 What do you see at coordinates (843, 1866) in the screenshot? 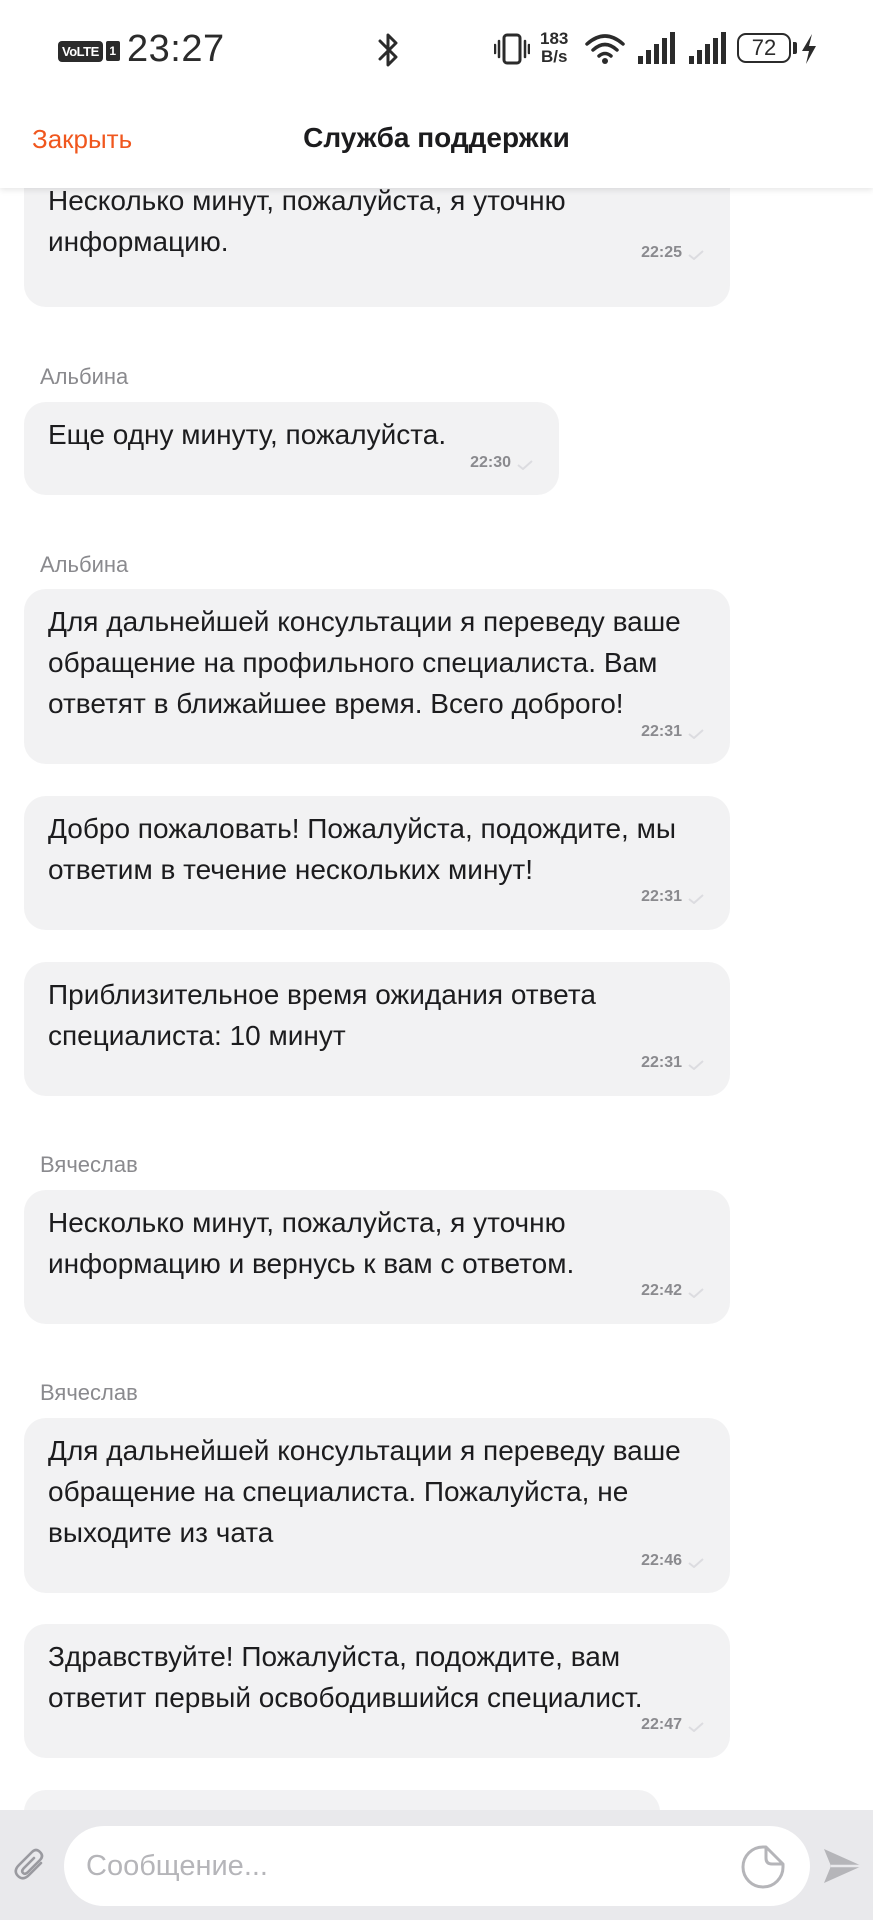
I see `send-icon` at bounding box center [843, 1866].